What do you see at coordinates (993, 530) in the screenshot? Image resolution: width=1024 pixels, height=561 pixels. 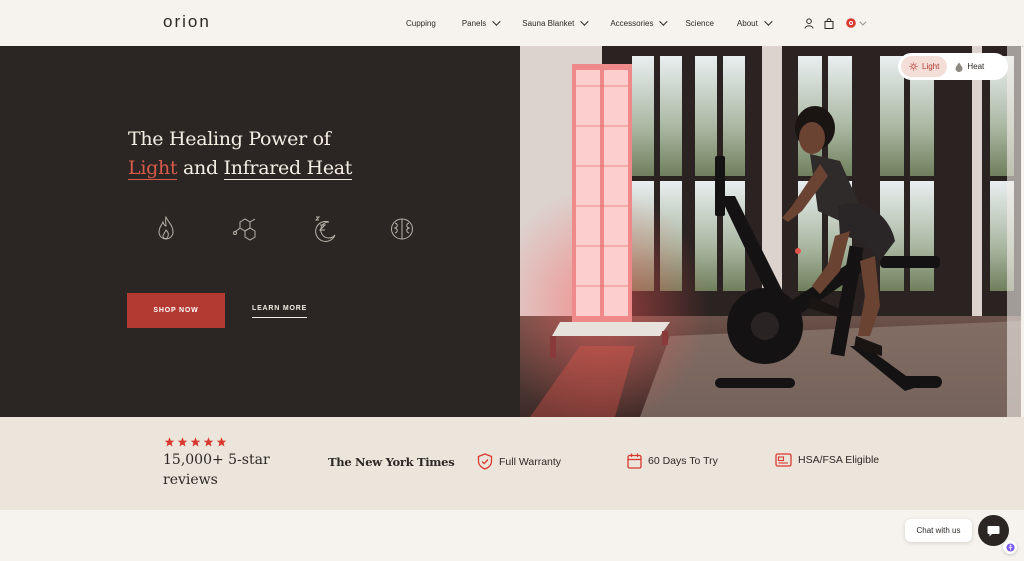 I see `chat-bubble-icon` at bounding box center [993, 530].